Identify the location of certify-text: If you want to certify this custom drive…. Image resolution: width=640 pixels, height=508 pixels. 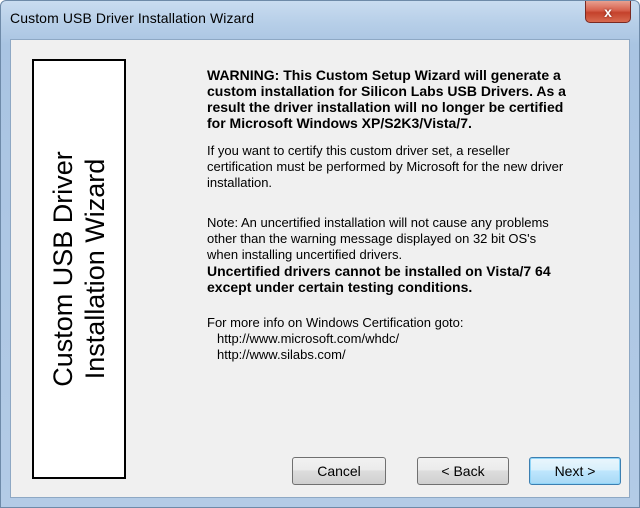
(385, 166).